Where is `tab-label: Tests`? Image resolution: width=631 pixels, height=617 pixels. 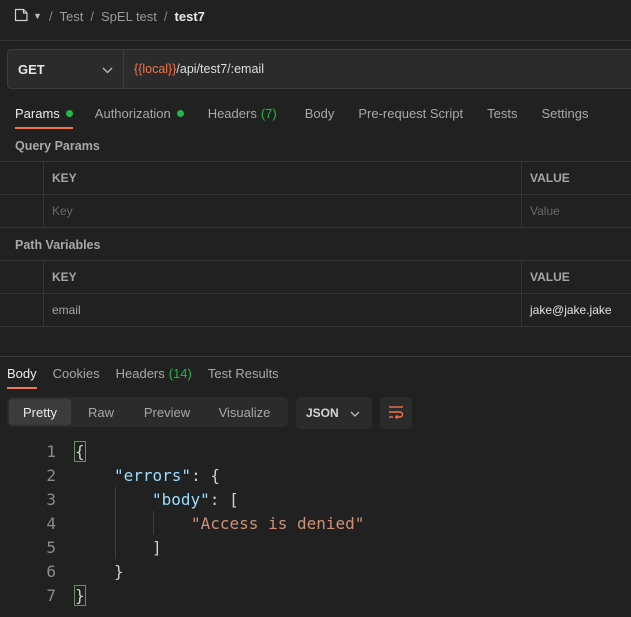
tab-label: Tests is located at coordinates (502, 113).